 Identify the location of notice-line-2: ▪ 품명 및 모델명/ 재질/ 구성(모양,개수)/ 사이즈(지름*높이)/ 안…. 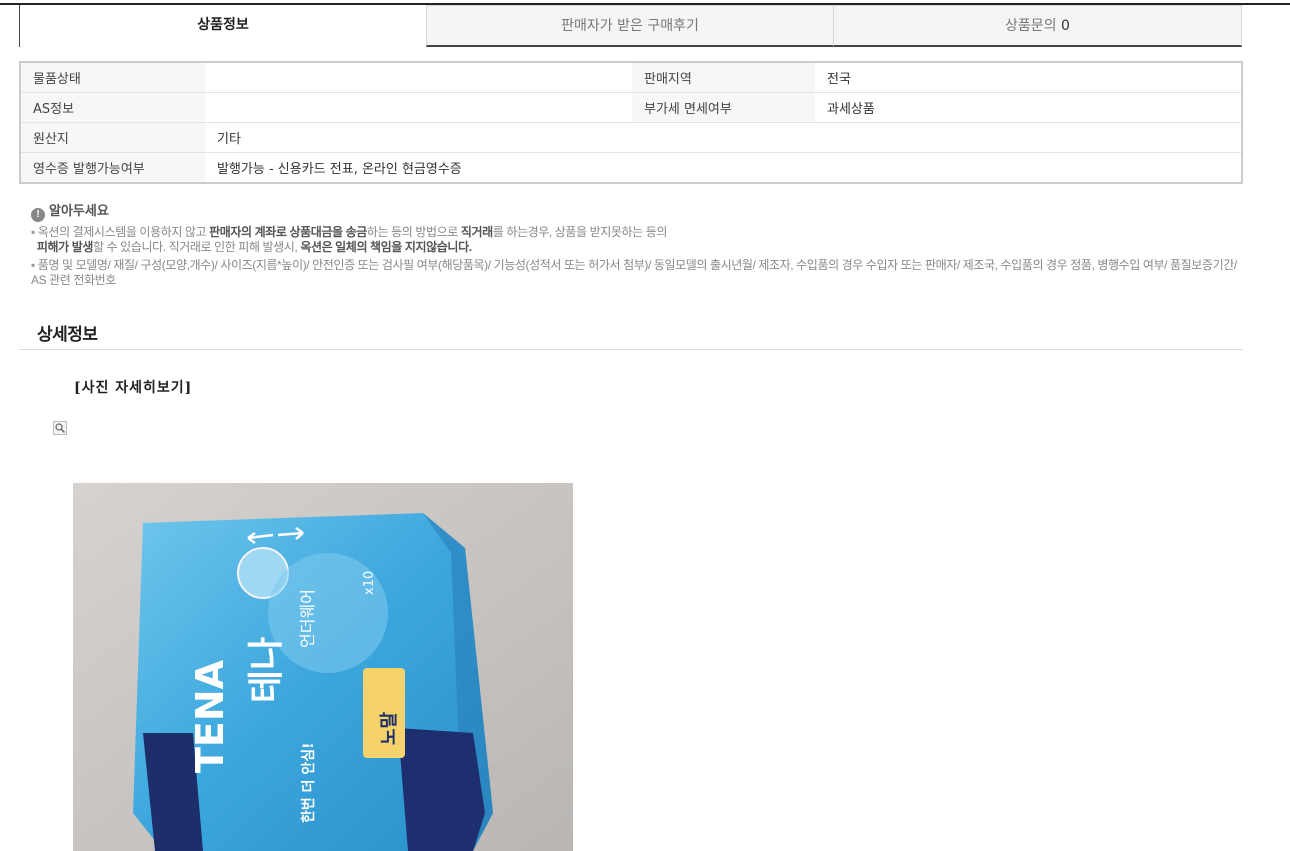
(634, 272).